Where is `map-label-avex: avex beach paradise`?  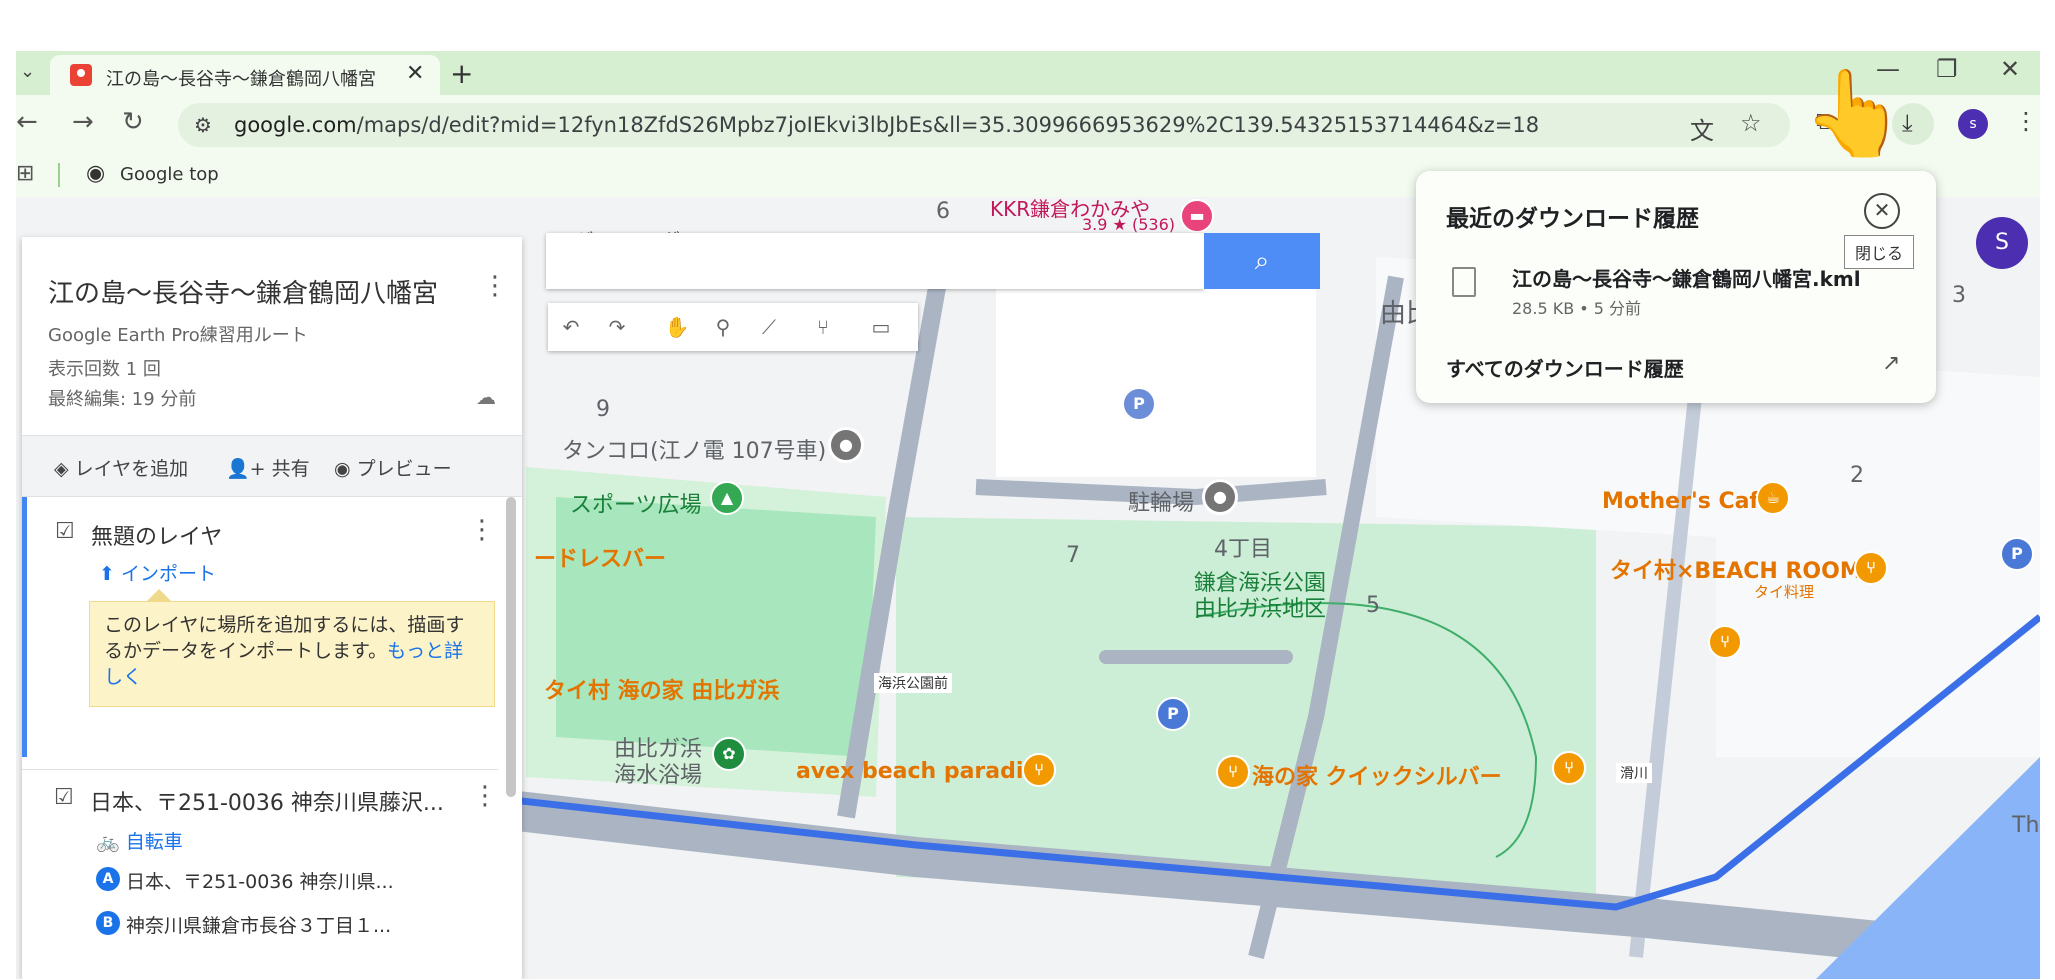
map-label-avex: avex beach paradise is located at coordinates (923, 771).